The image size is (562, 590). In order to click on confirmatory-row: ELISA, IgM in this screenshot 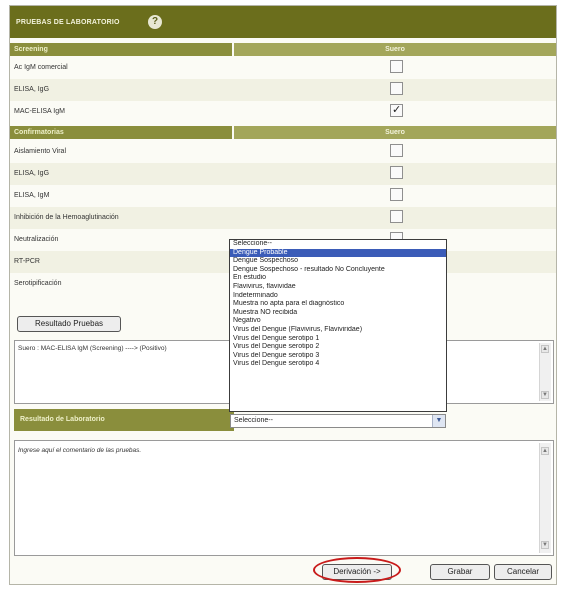, I will do `click(283, 196)`.